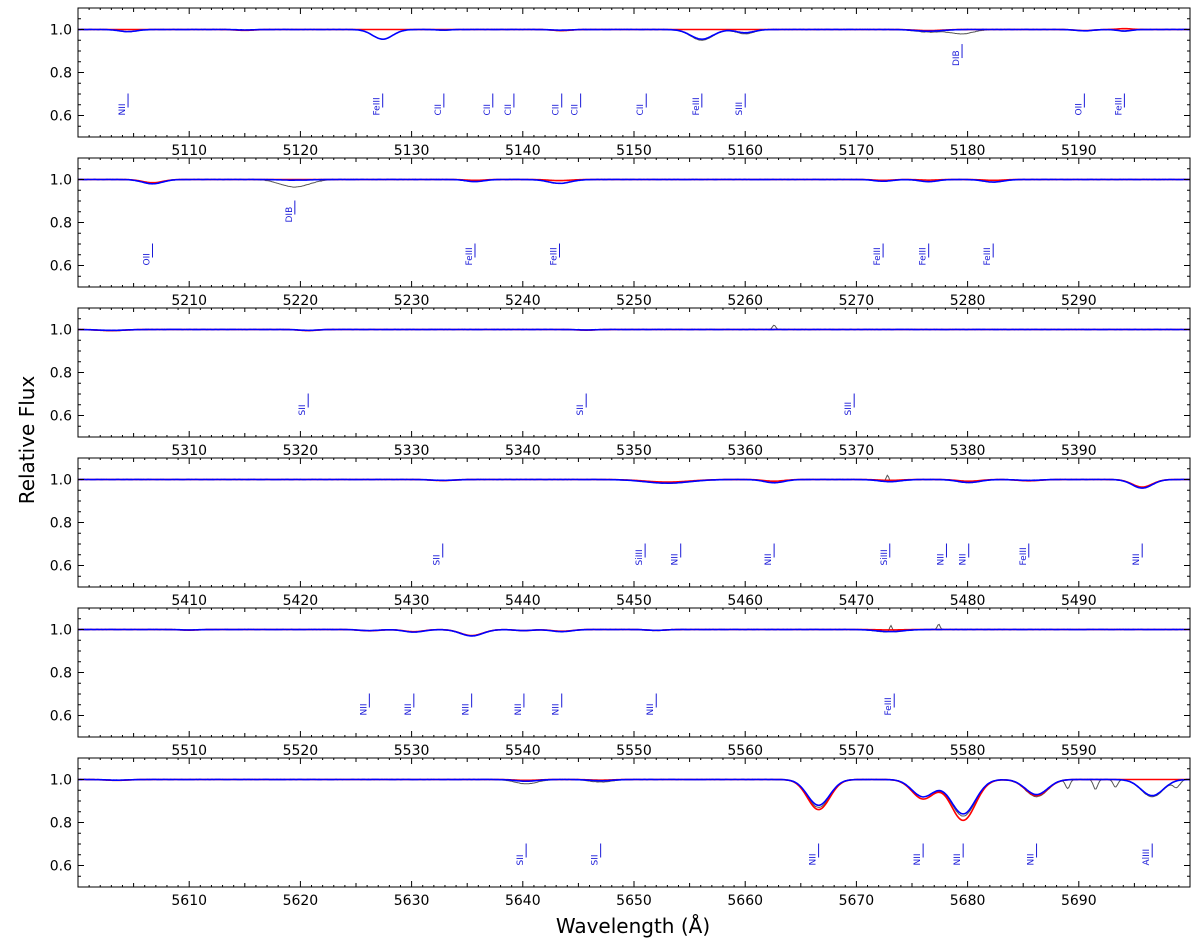  Describe the element at coordinates (523, 901) in the screenshot. I see `x-tick-label: 5640` at that location.